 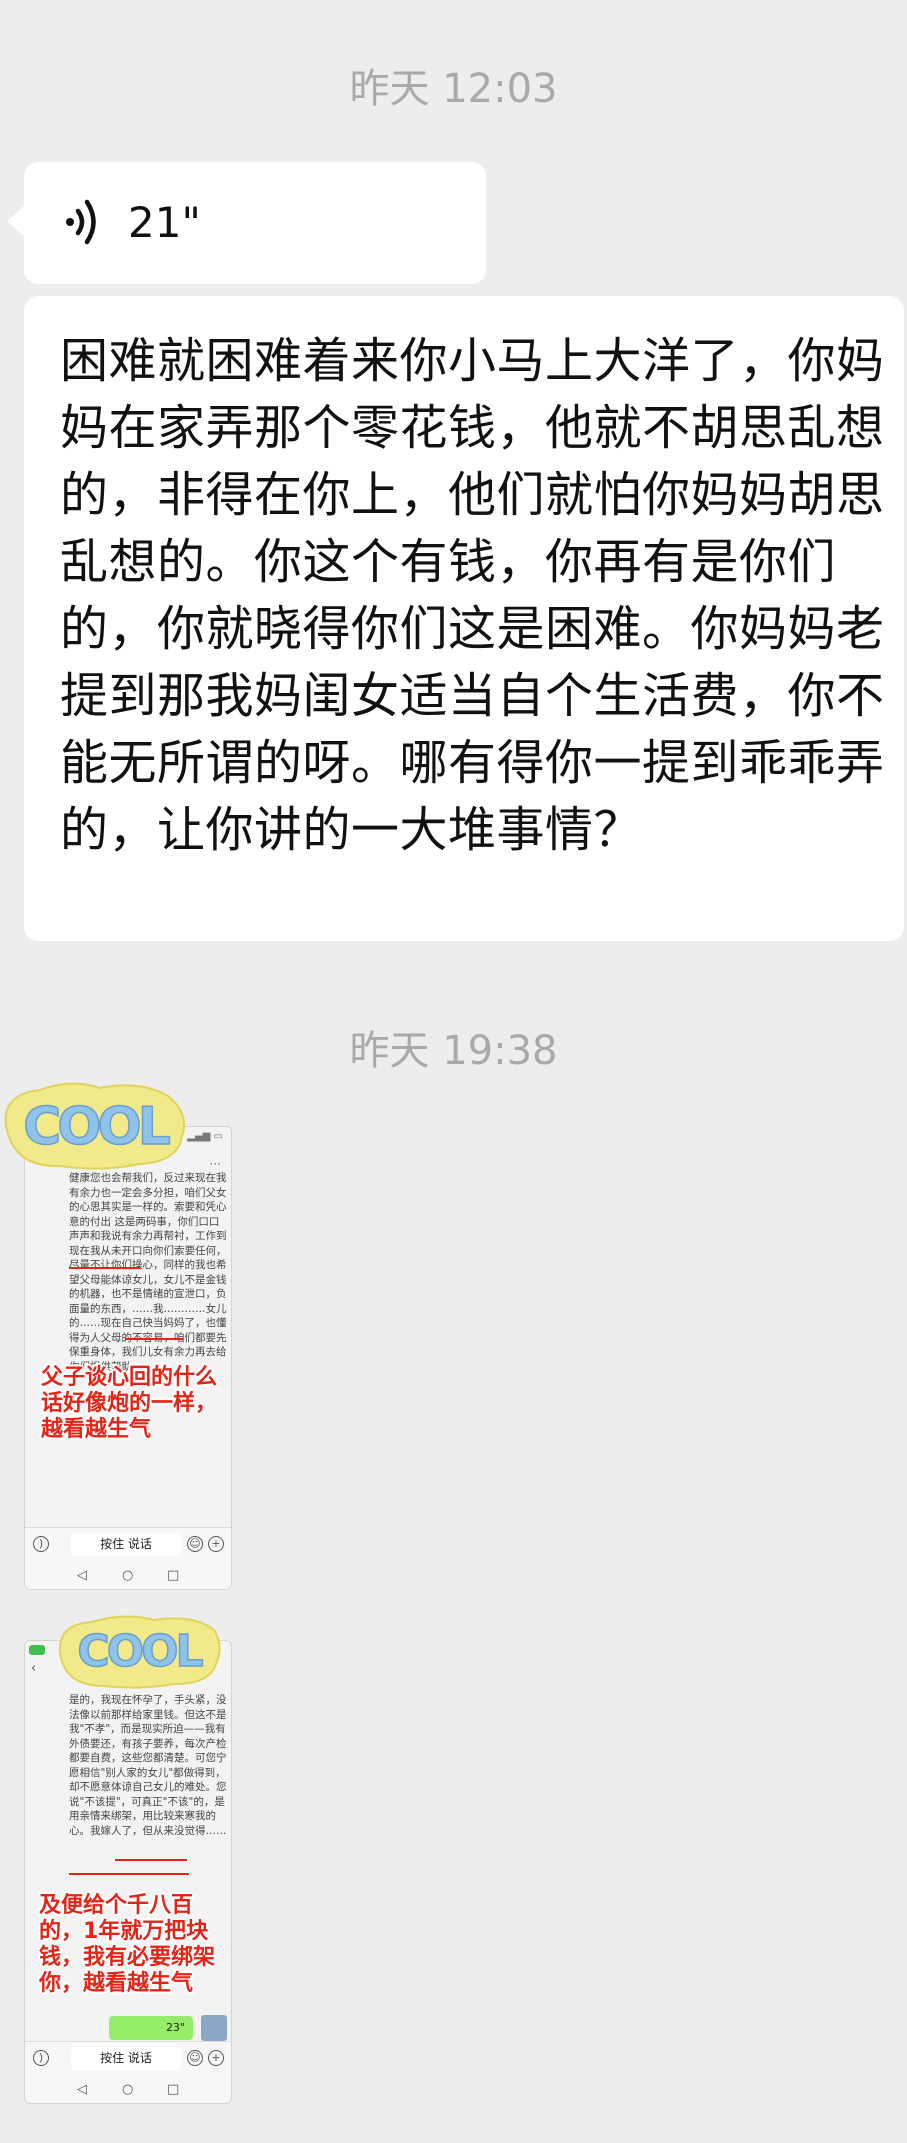 What do you see at coordinates (214, 2028) in the screenshot?
I see `avatar` at bounding box center [214, 2028].